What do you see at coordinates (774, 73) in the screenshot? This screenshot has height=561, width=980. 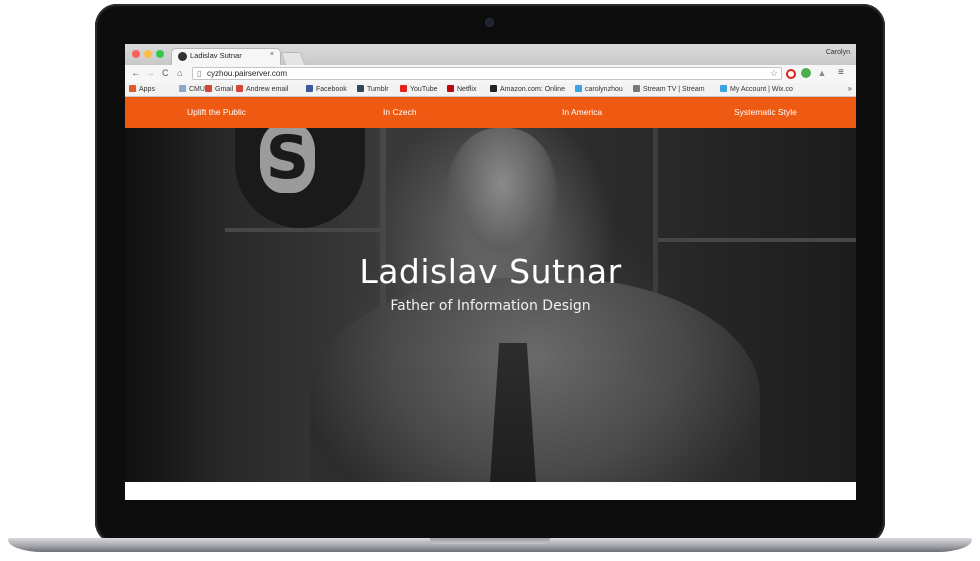 I see `bookmark-star-icon: ☆` at bounding box center [774, 73].